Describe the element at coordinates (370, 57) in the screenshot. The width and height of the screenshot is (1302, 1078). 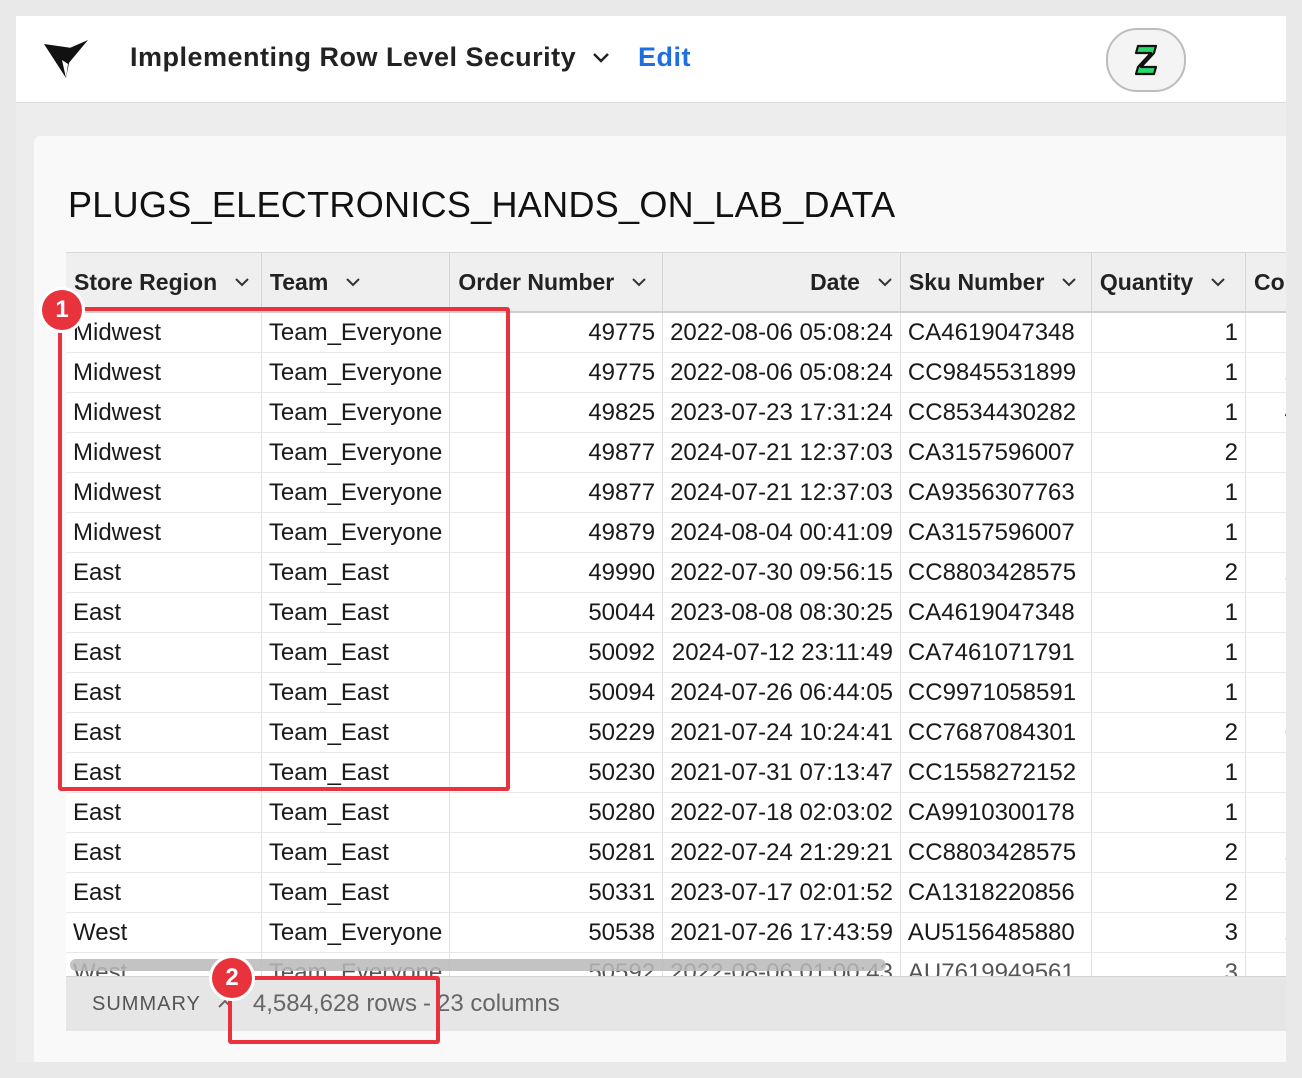
I see `workbook-title-menu: Implementing Row Level Security` at that location.